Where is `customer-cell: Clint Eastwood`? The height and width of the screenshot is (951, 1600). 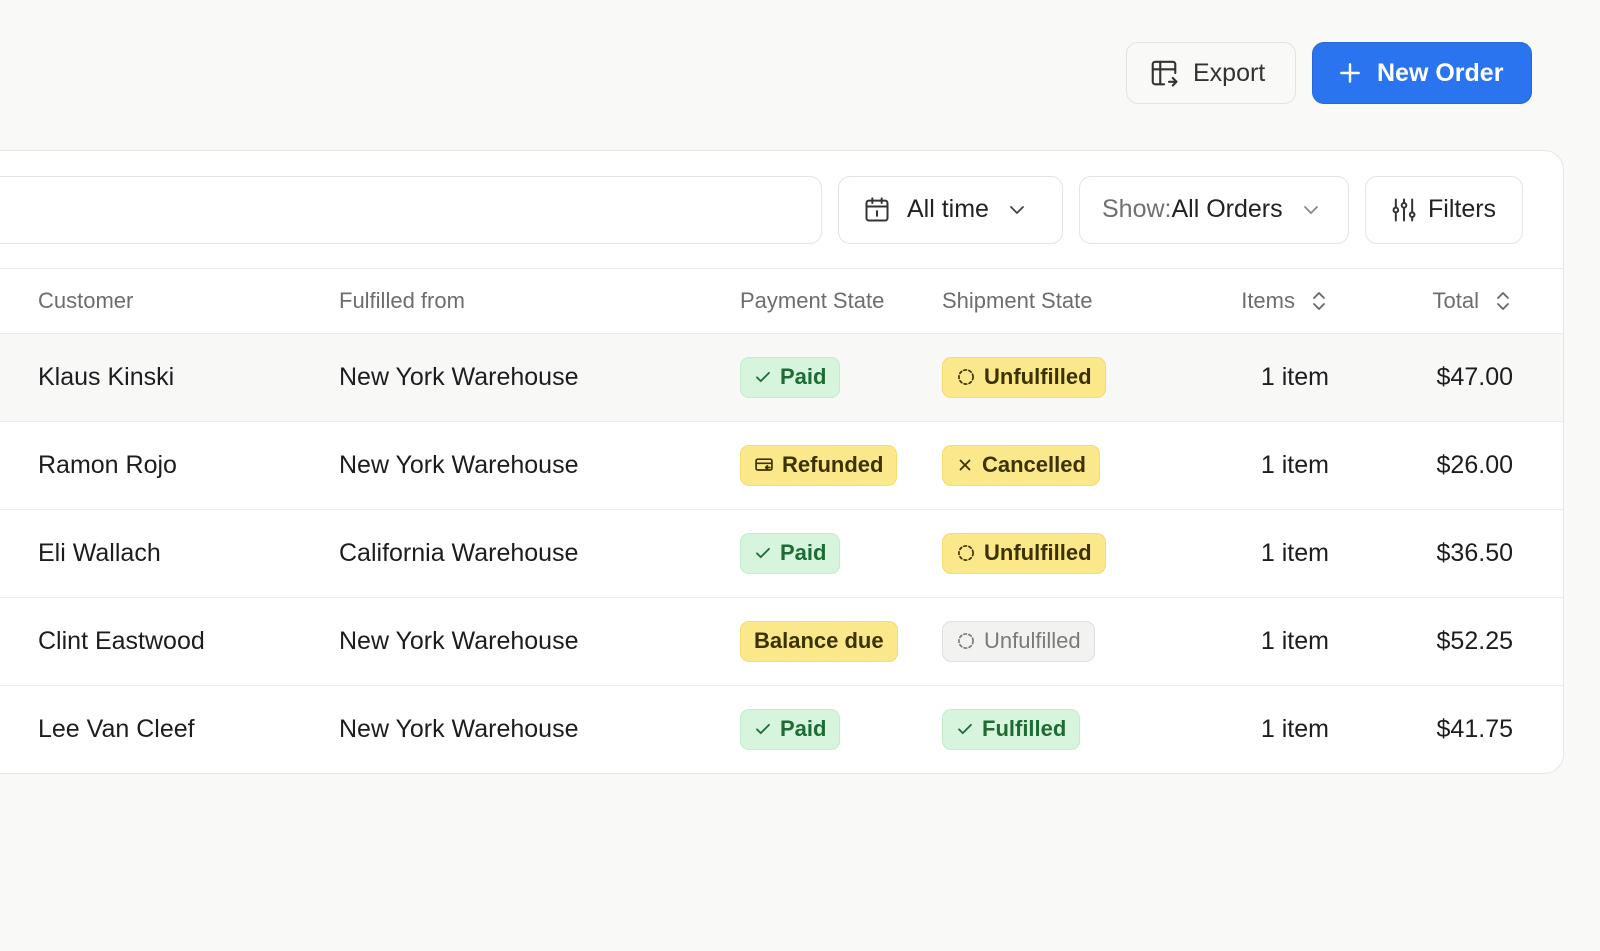
customer-cell: Clint Eastwood is located at coordinates (169, 641).